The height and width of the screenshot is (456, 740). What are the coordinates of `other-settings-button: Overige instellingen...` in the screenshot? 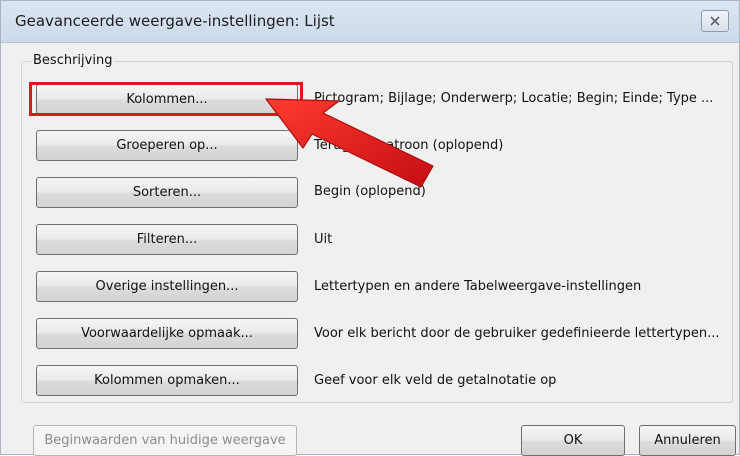 It's located at (167, 286).